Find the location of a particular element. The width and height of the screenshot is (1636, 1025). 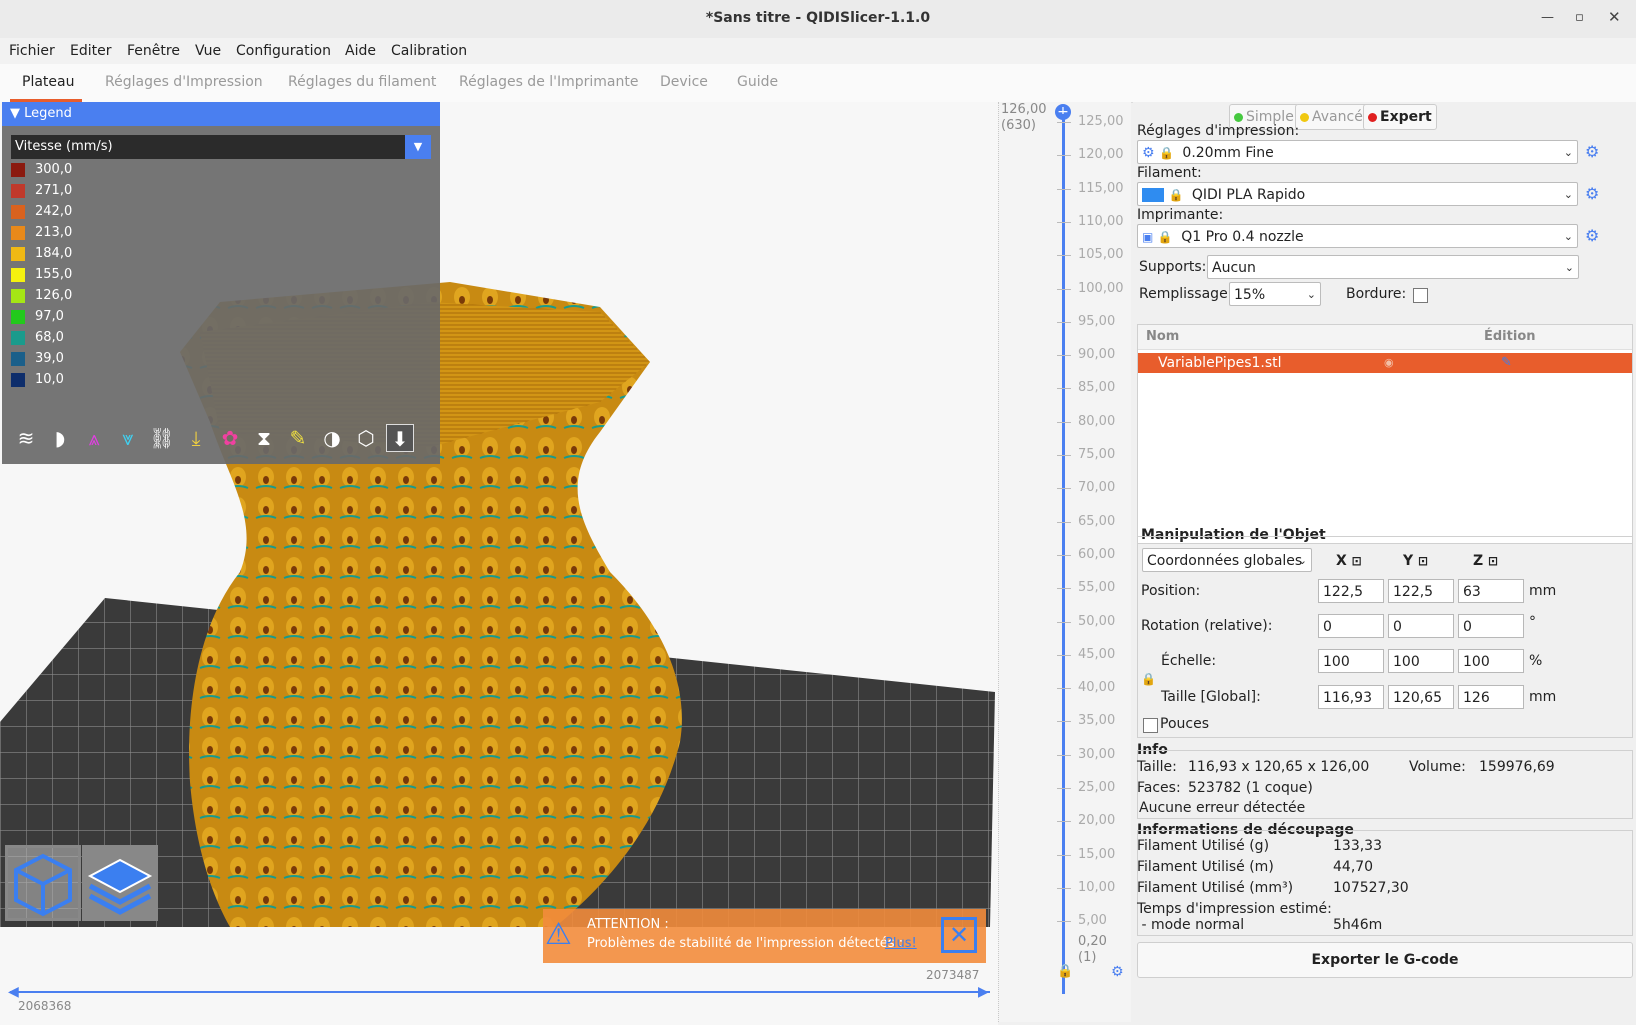

menu-editer: Editer is located at coordinates (90, 51).